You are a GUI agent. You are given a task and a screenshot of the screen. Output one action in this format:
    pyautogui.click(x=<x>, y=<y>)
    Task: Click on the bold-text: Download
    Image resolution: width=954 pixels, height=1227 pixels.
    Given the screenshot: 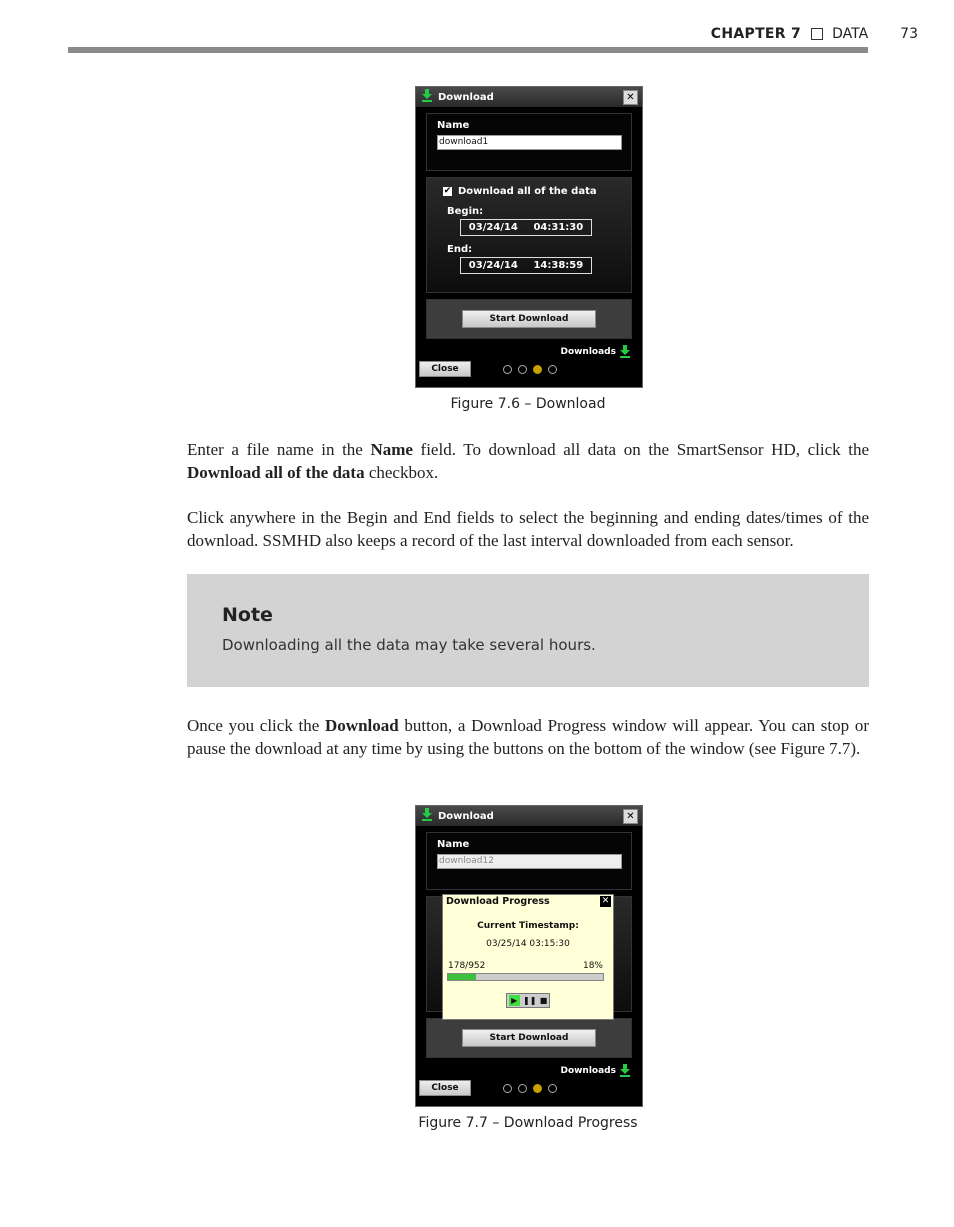 What is the action you would take?
    pyautogui.click(x=362, y=725)
    